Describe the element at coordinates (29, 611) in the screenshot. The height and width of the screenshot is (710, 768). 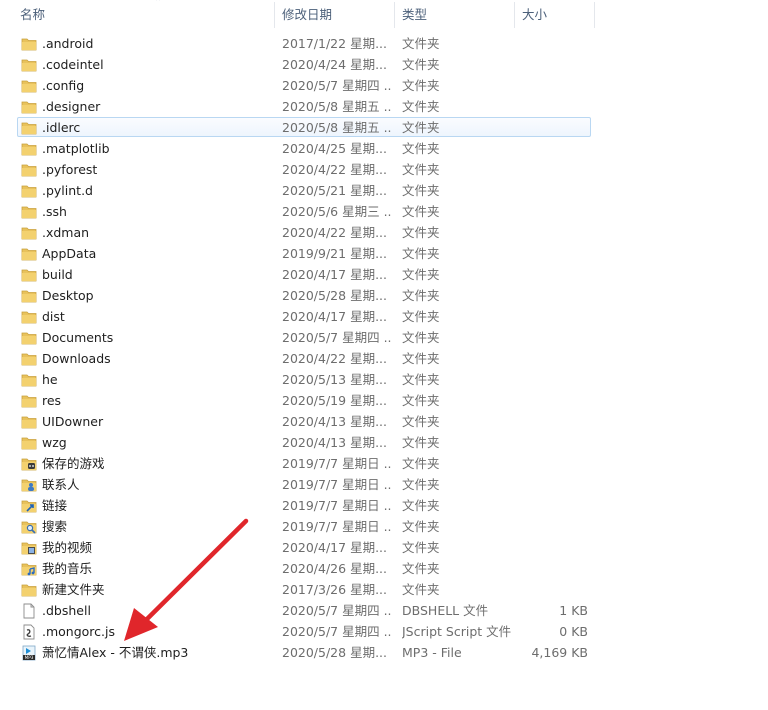
I see `file-icon` at that location.